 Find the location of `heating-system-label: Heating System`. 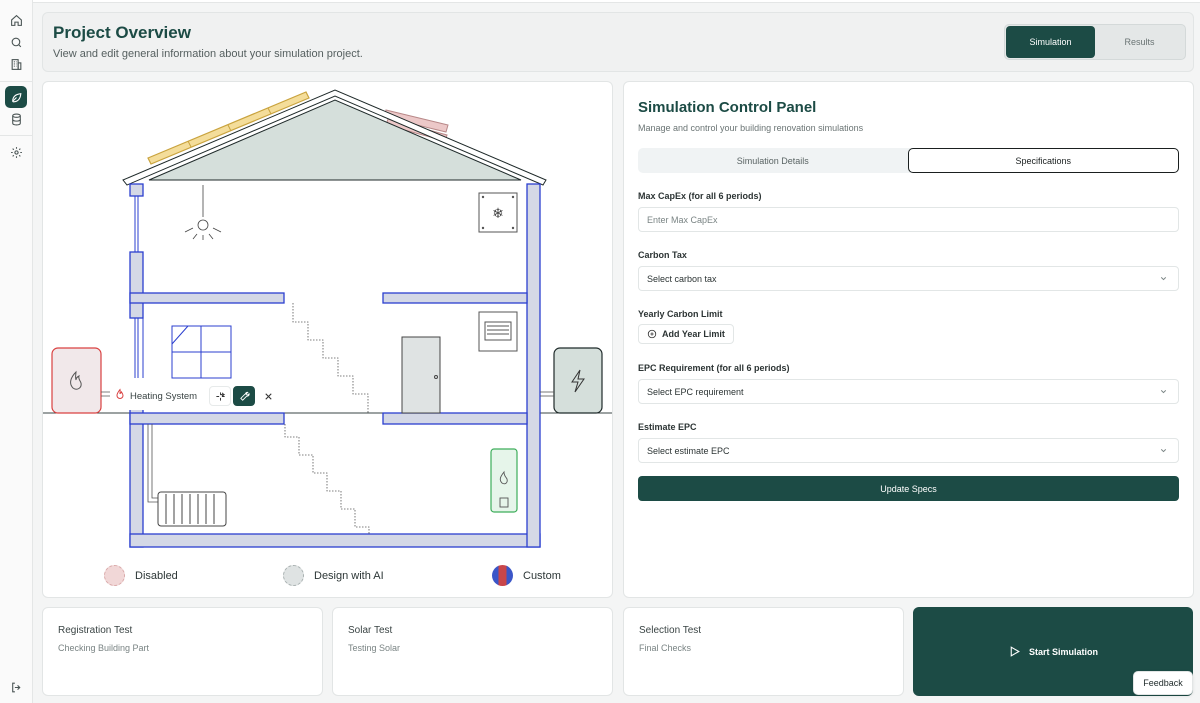

heating-system-label: Heating System is located at coordinates (164, 396).